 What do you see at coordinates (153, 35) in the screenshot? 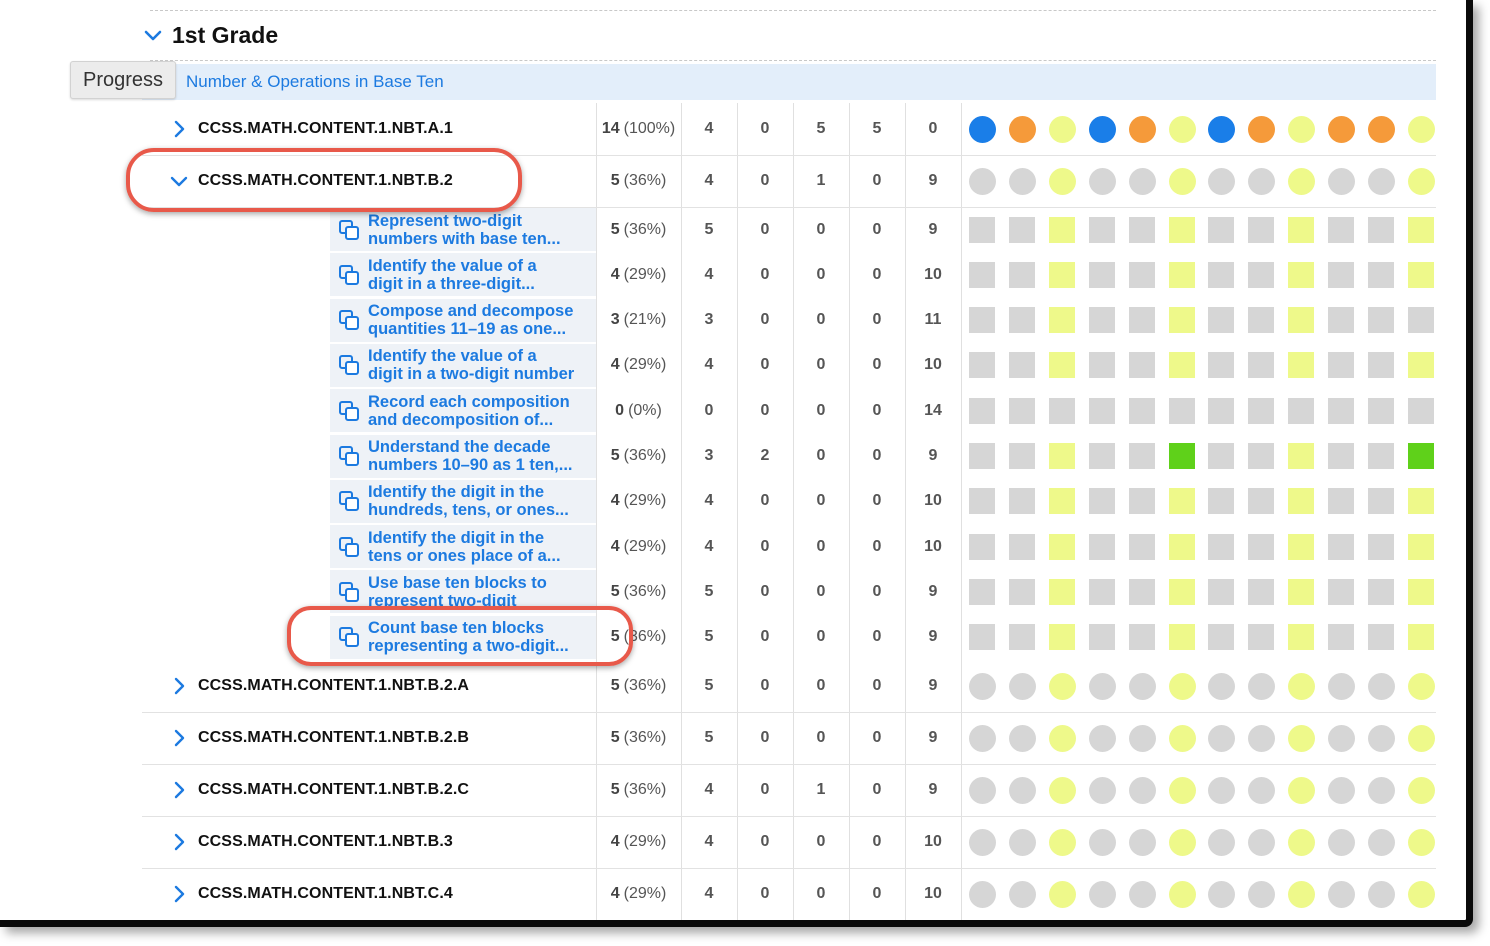
I see `chevron-down-icon` at bounding box center [153, 35].